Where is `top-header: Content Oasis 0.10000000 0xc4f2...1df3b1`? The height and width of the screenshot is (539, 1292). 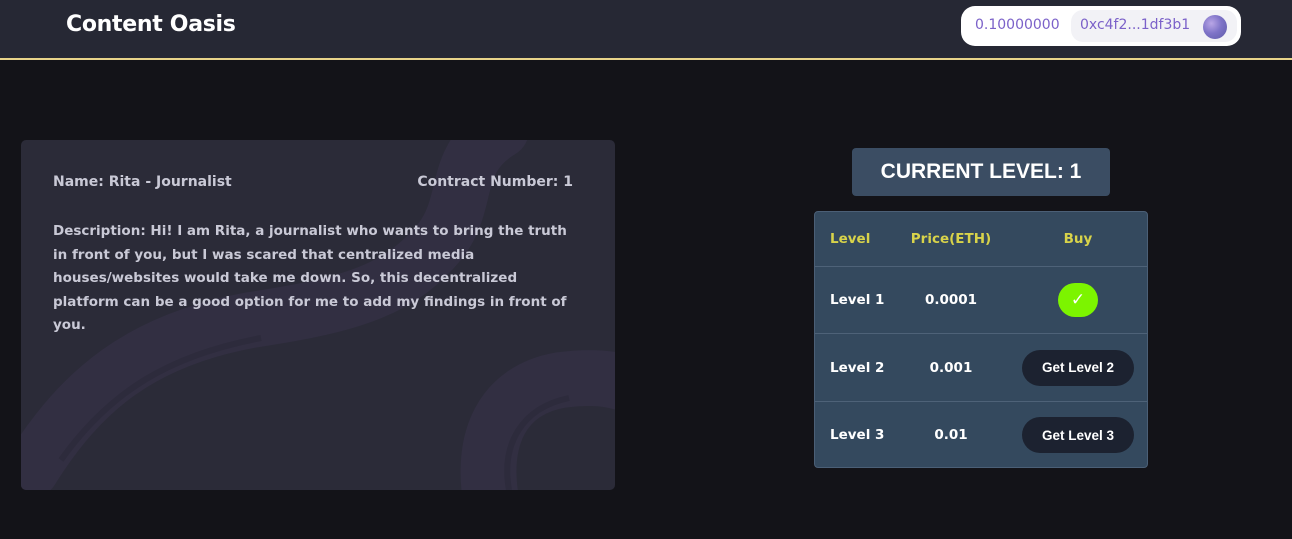 top-header: Content Oasis 0.10000000 0xc4f2...1df3b1 is located at coordinates (646, 30).